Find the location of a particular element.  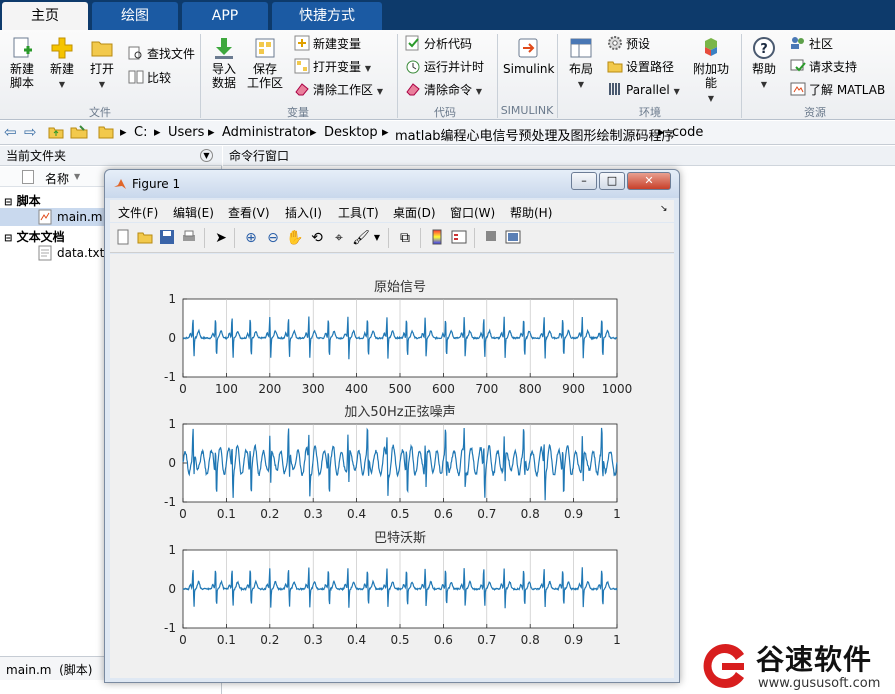

open-file-icon is located at coordinates (145, 238).